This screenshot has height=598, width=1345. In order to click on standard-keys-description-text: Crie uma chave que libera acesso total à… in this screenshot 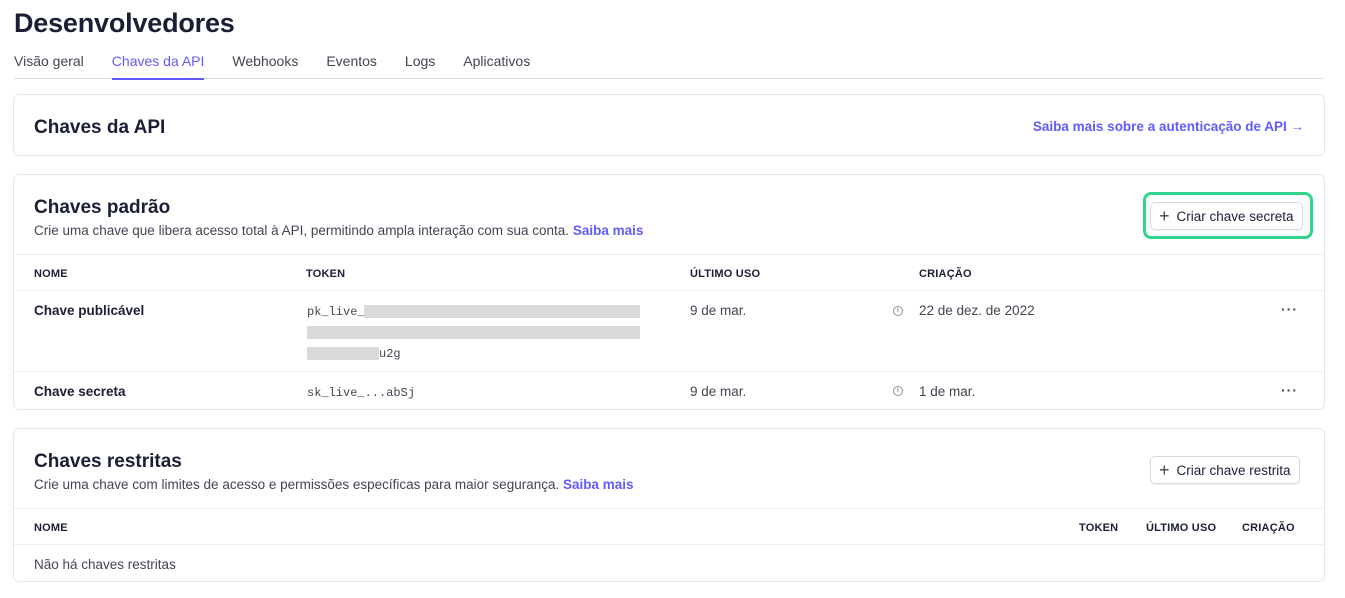, I will do `click(302, 230)`.